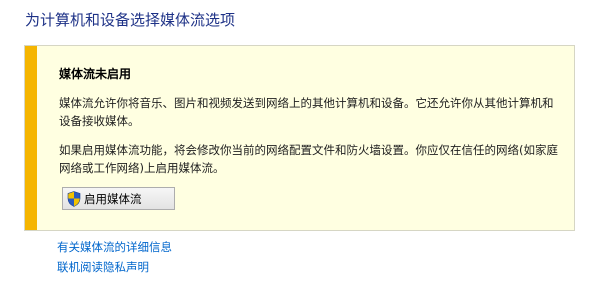 This screenshot has width=600, height=287. I want to click on notice-heading: 媒体流未启用, so click(95, 74).